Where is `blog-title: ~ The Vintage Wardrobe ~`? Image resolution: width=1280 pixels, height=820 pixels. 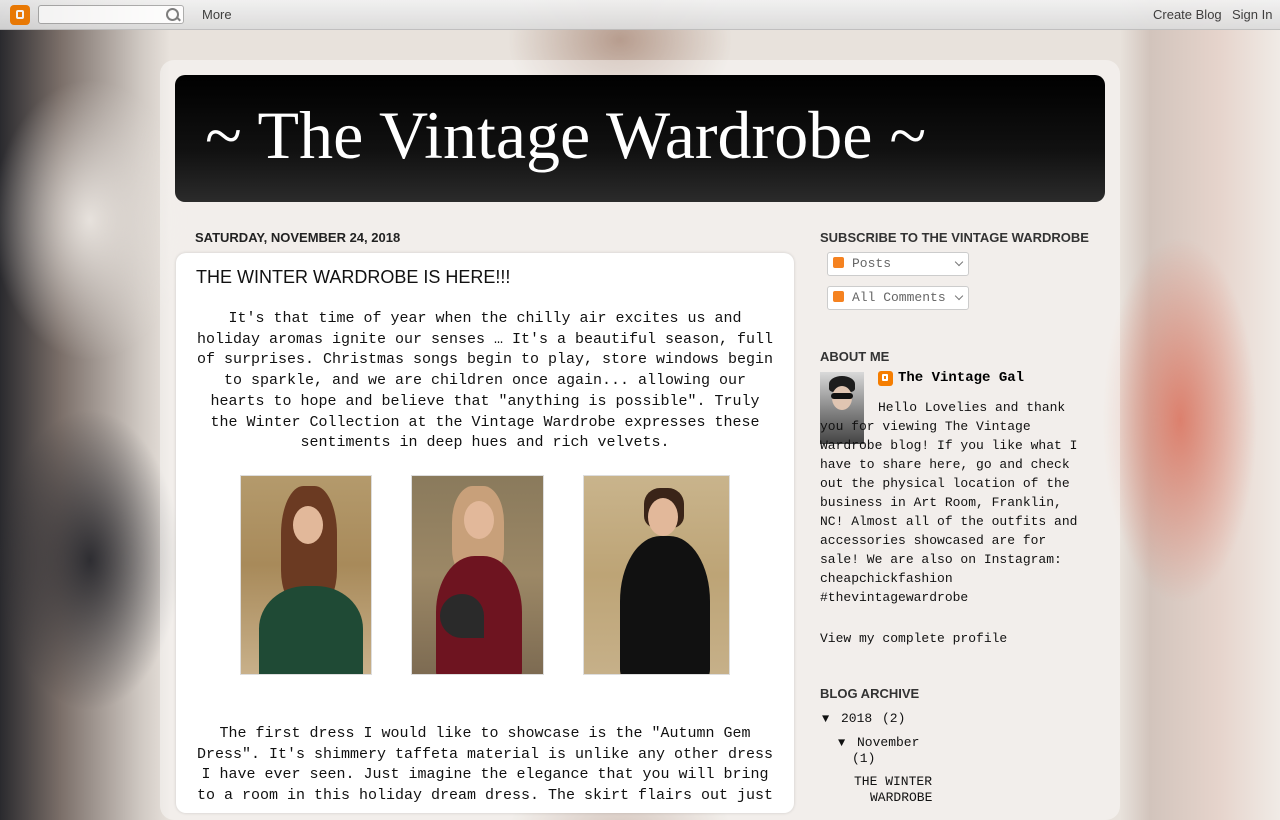
blog-title: ~ The Vintage Wardrobe ~ is located at coordinates (565, 135).